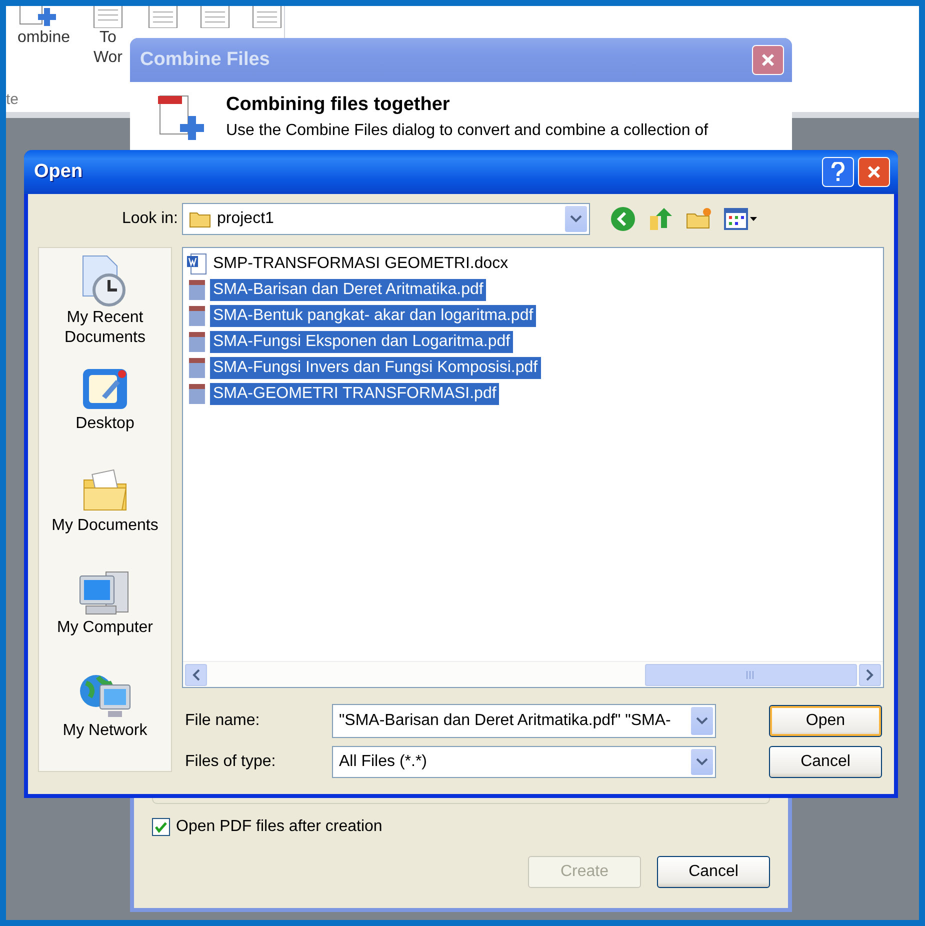  Describe the element at coordinates (533, 368) in the screenshot. I see `file-item: SMA-Fungsi Invers dan Fungsi Komposisi.pdf` at that location.